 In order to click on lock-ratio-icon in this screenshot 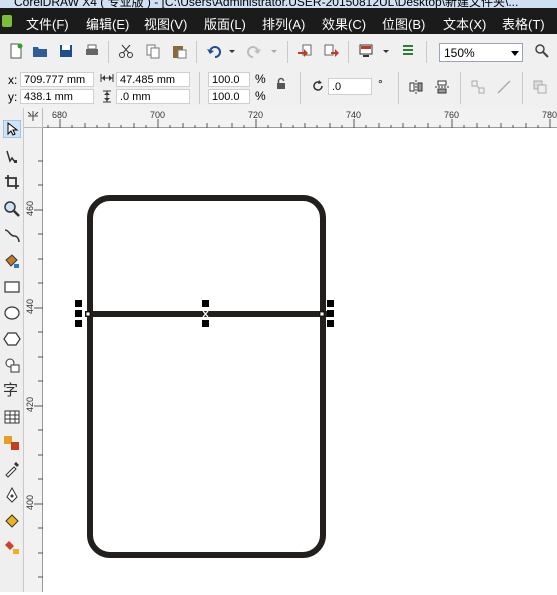, I will do `click(281, 84)`.